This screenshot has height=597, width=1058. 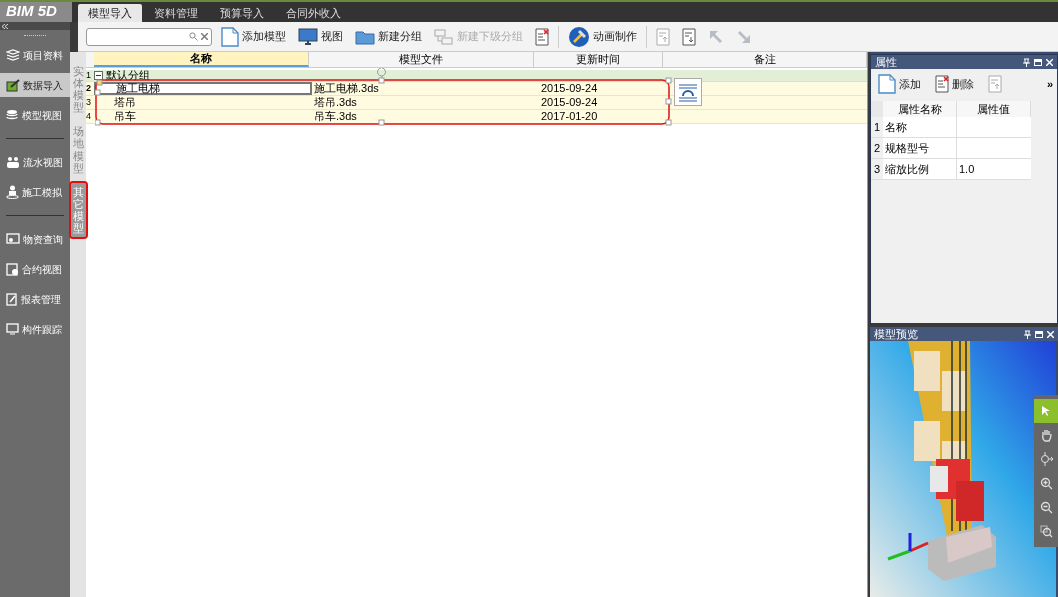 What do you see at coordinates (149, 36) in the screenshot?
I see `search-field` at bounding box center [149, 36].